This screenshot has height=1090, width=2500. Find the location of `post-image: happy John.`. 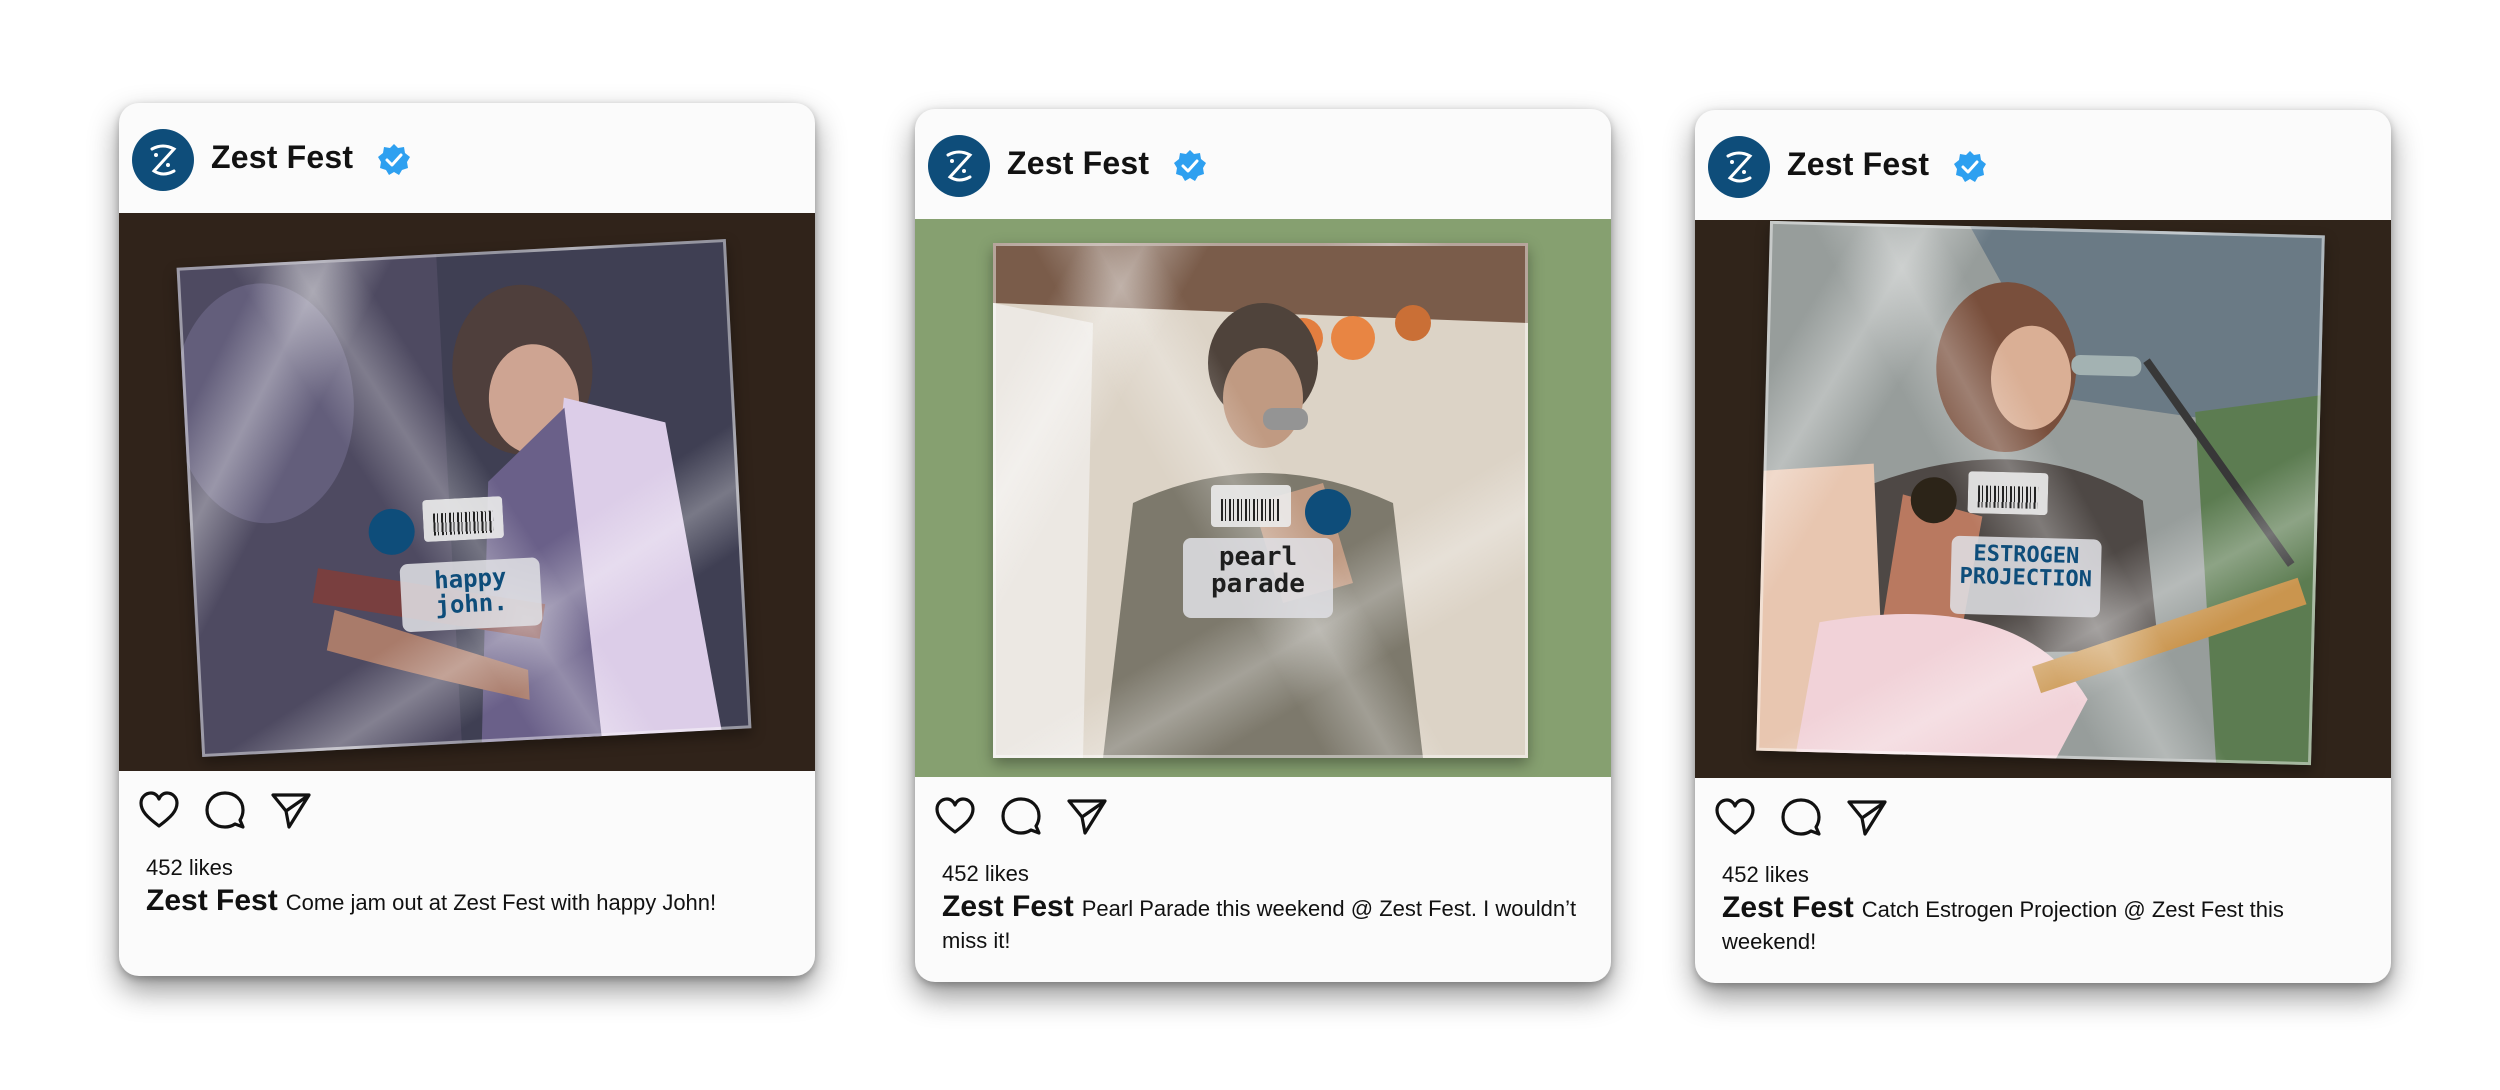

post-image: happy John. is located at coordinates (467, 492).